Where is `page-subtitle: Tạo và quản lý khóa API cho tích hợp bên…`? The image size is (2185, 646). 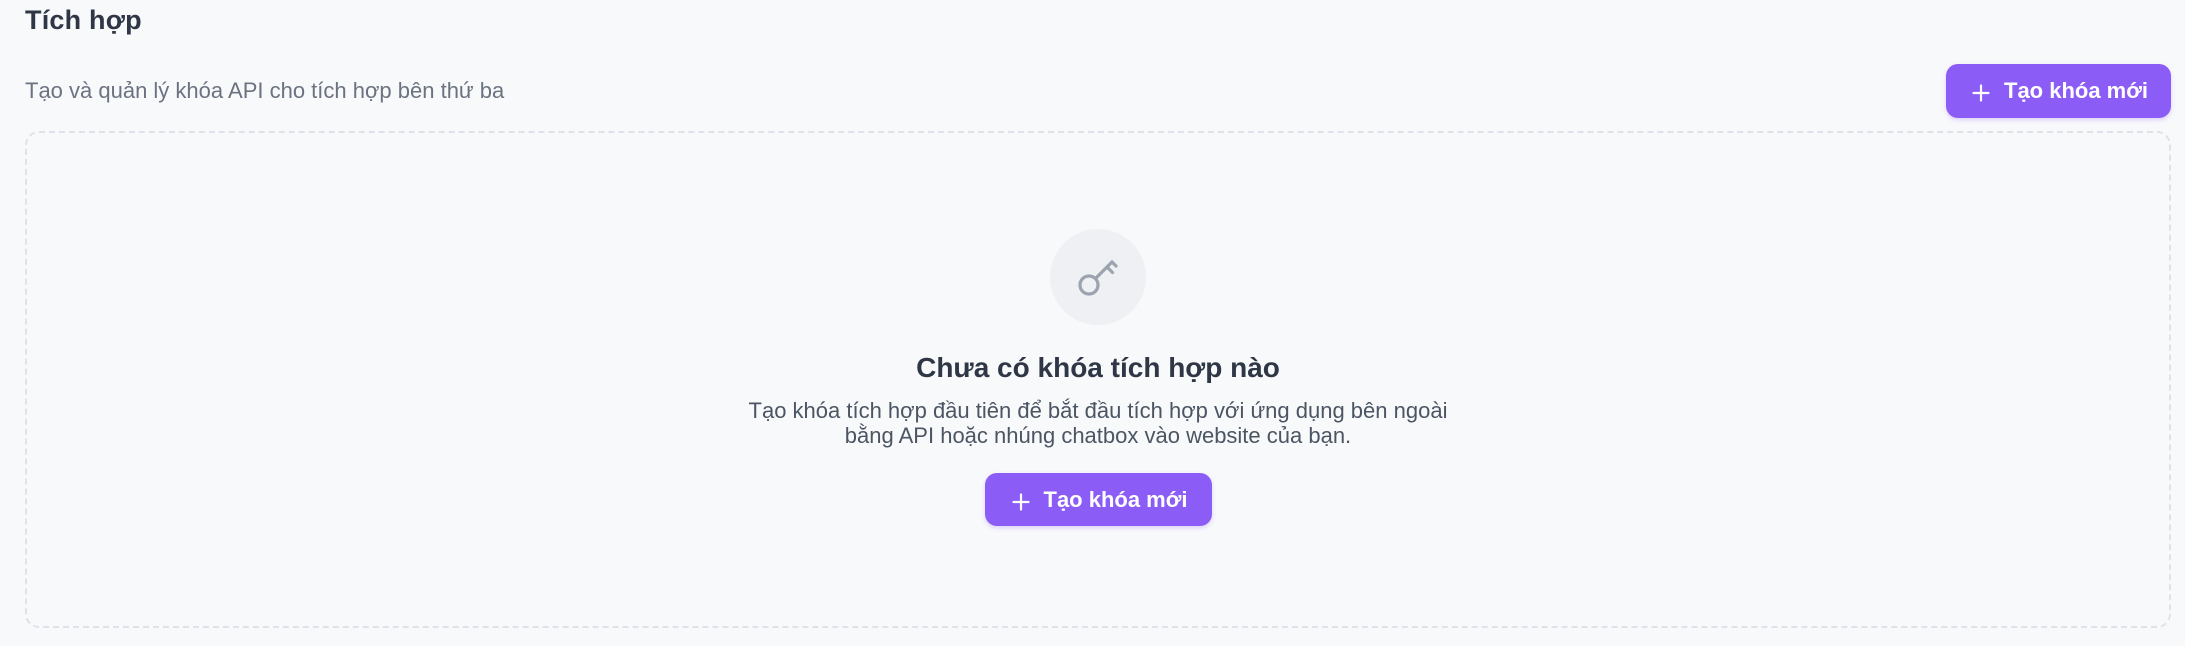 page-subtitle: Tạo và quản lý khóa API cho tích hợp bên… is located at coordinates (265, 90).